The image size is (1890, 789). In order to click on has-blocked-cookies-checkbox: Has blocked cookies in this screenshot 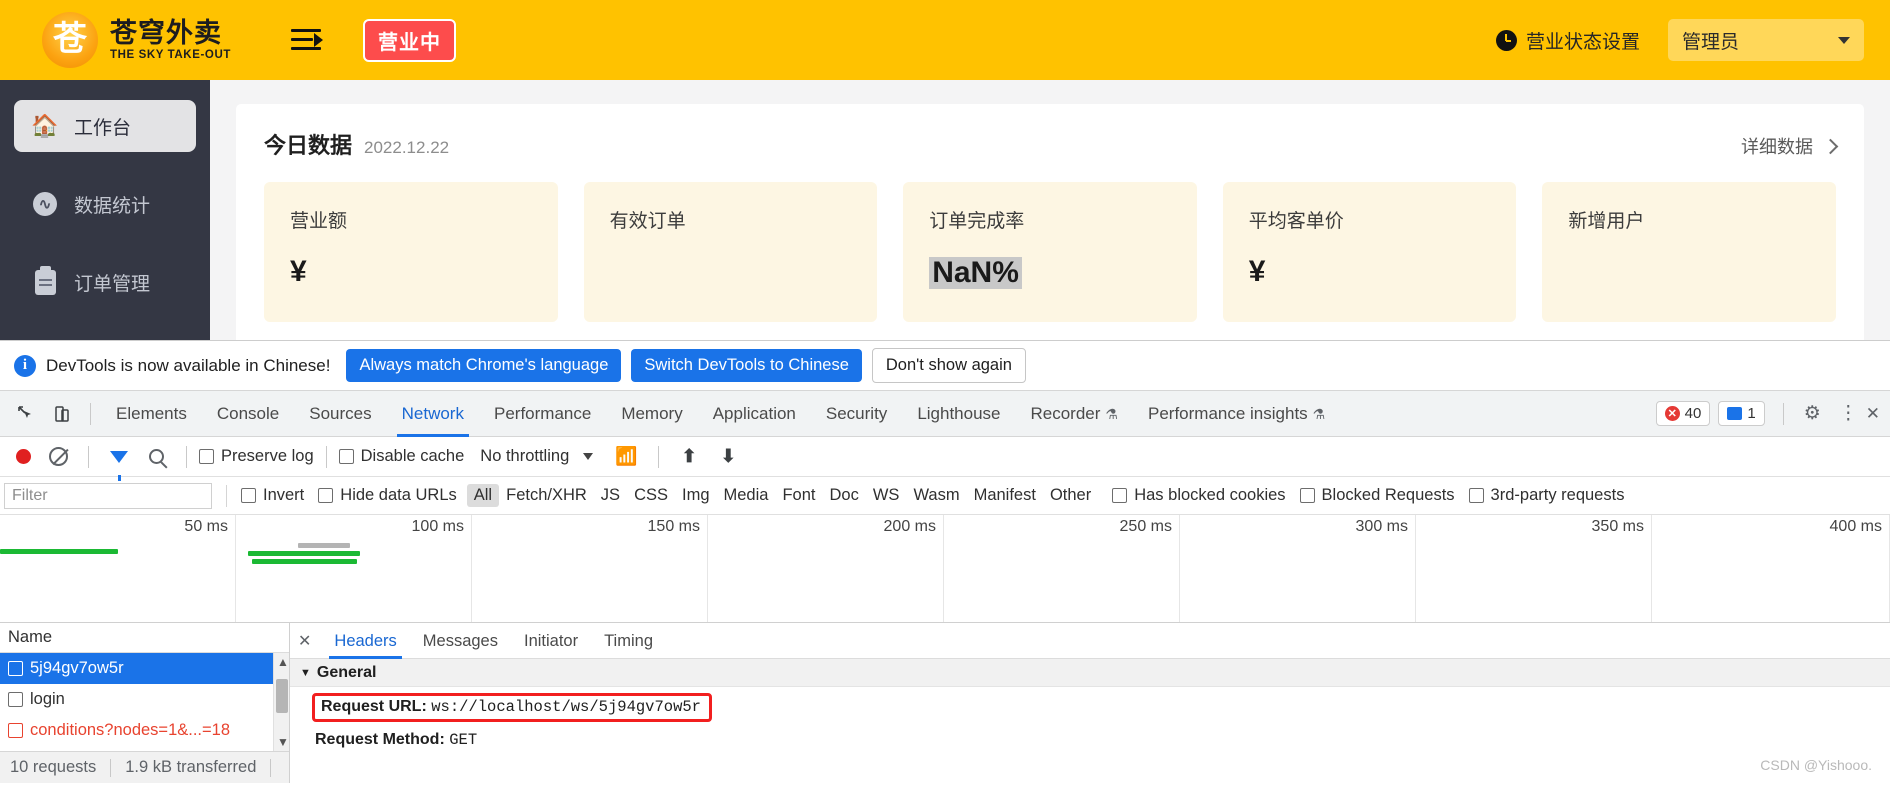, I will do `click(1199, 495)`.